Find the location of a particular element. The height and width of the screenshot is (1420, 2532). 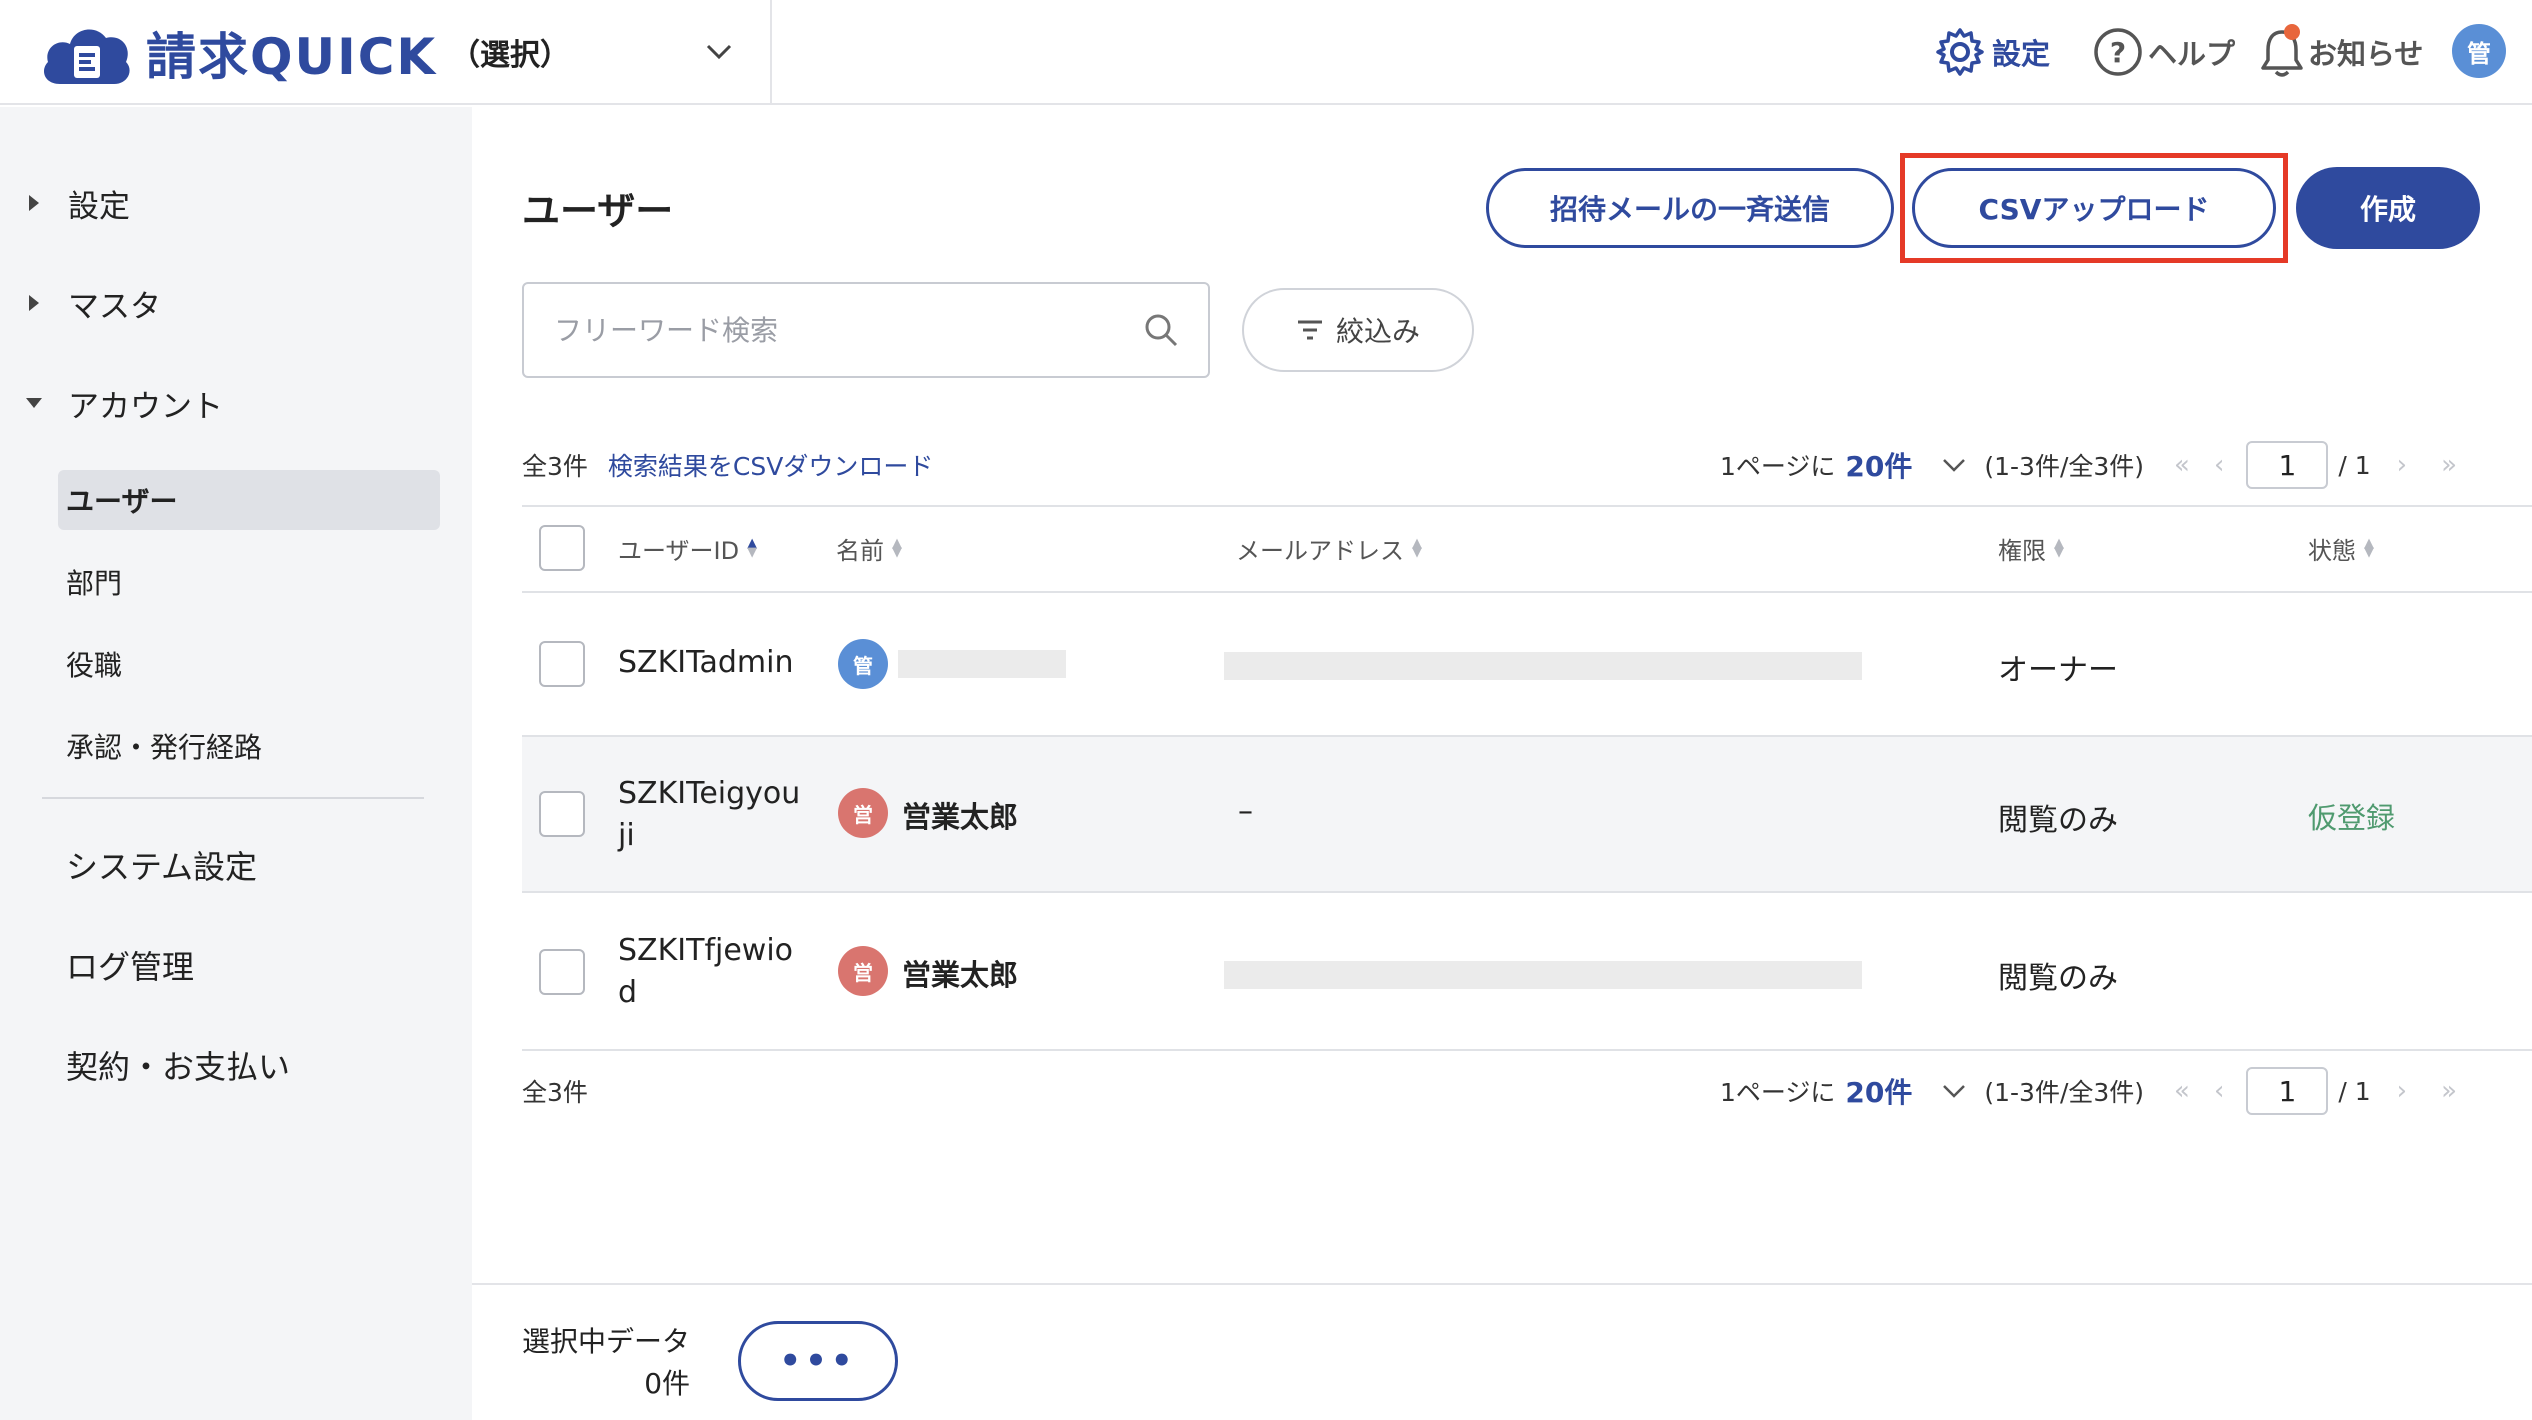

column-header-email: メールアドレス ▲ ▼ is located at coordinates (1329, 548).